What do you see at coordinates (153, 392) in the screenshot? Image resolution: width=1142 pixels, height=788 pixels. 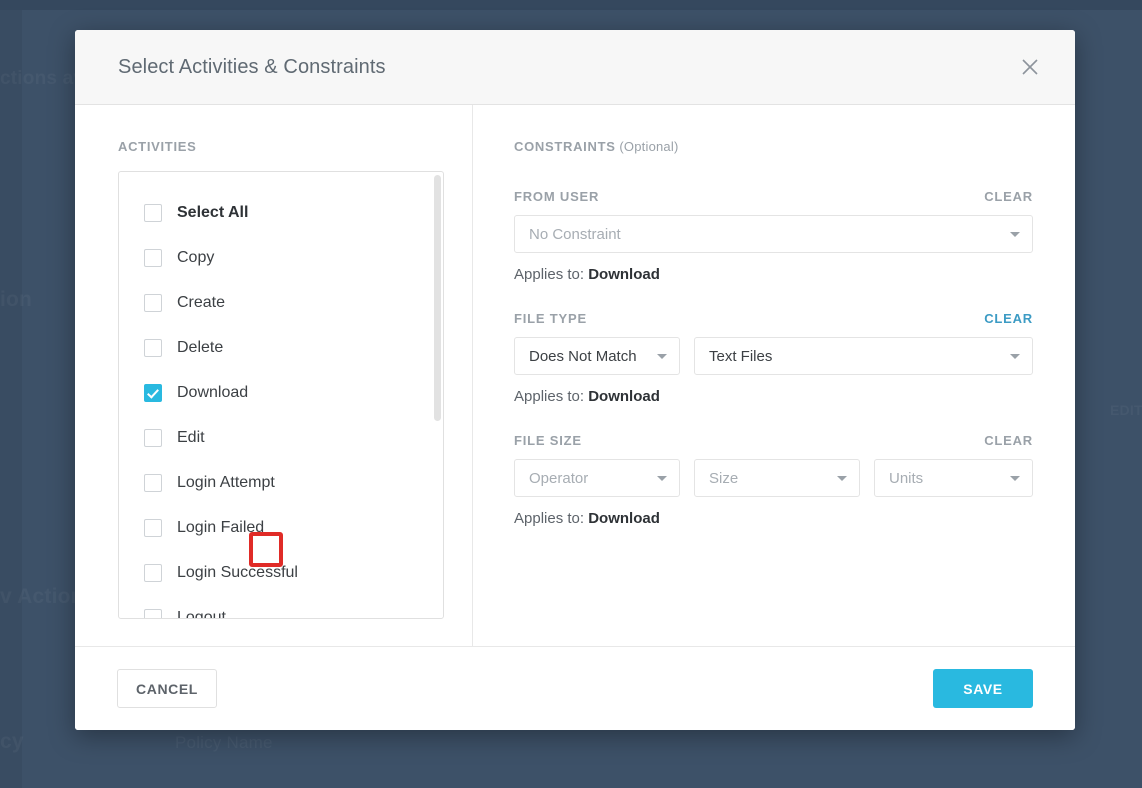 I see `checkbox-download` at bounding box center [153, 392].